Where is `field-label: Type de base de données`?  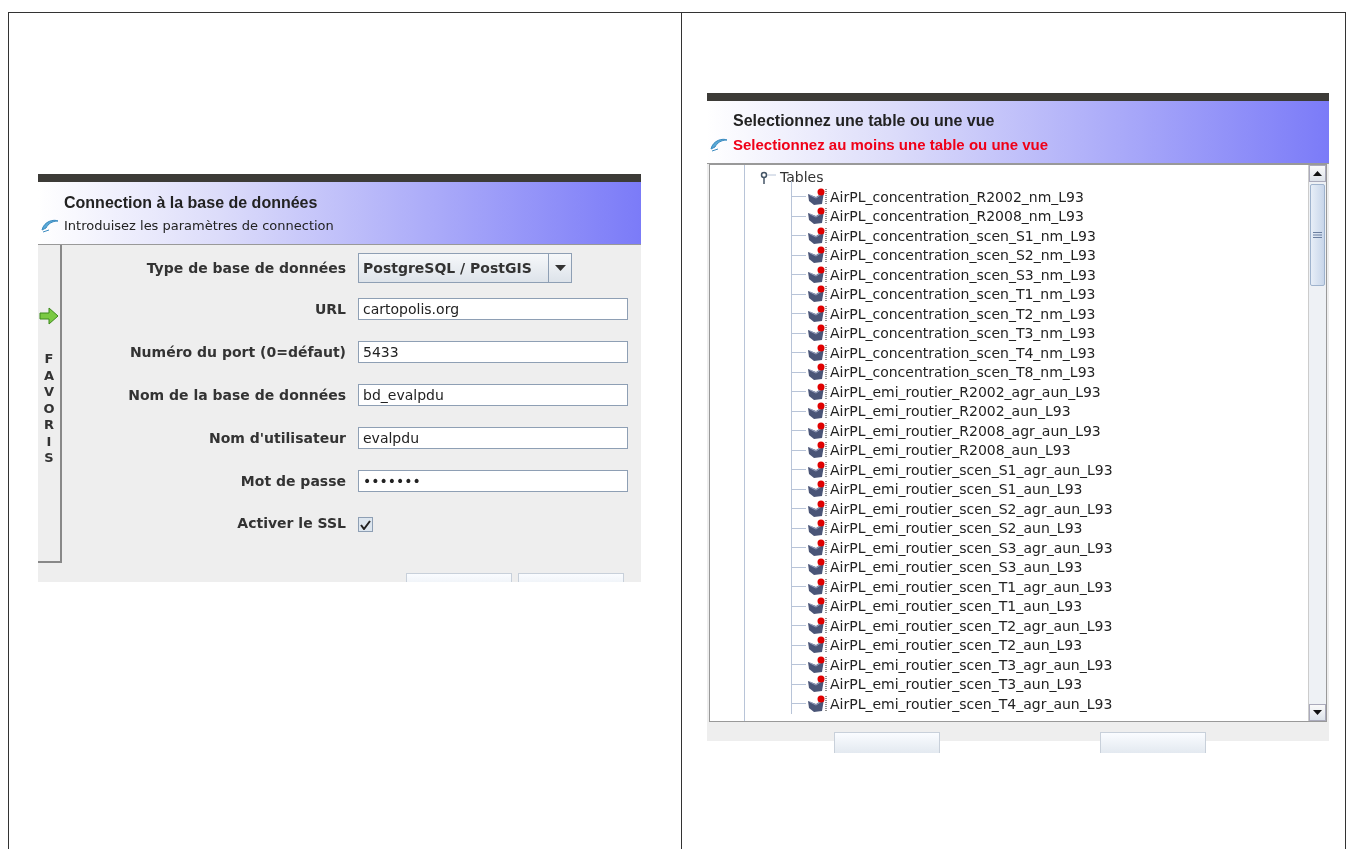 field-label: Type de base de données is located at coordinates (245, 268).